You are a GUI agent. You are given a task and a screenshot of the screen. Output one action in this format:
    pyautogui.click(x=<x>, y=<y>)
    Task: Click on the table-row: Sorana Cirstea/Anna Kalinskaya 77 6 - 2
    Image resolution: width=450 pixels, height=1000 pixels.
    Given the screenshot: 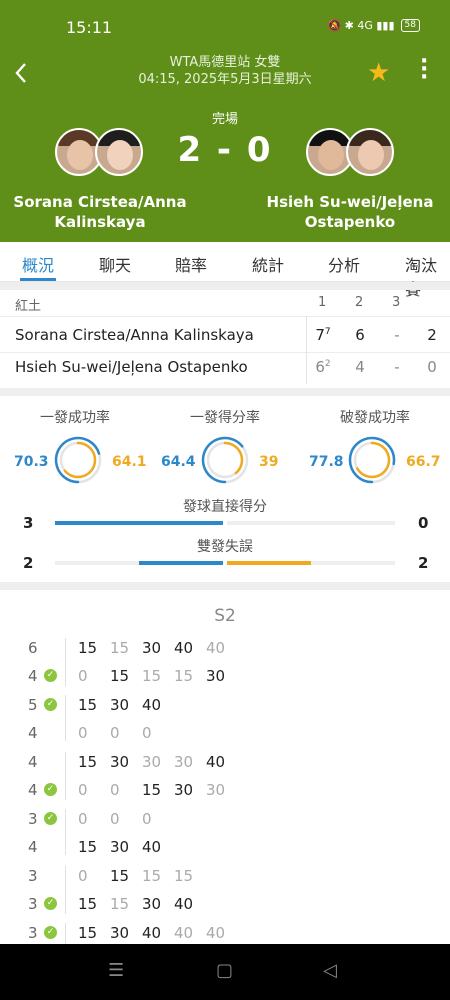 What is the action you would take?
    pyautogui.click(x=225, y=336)
    